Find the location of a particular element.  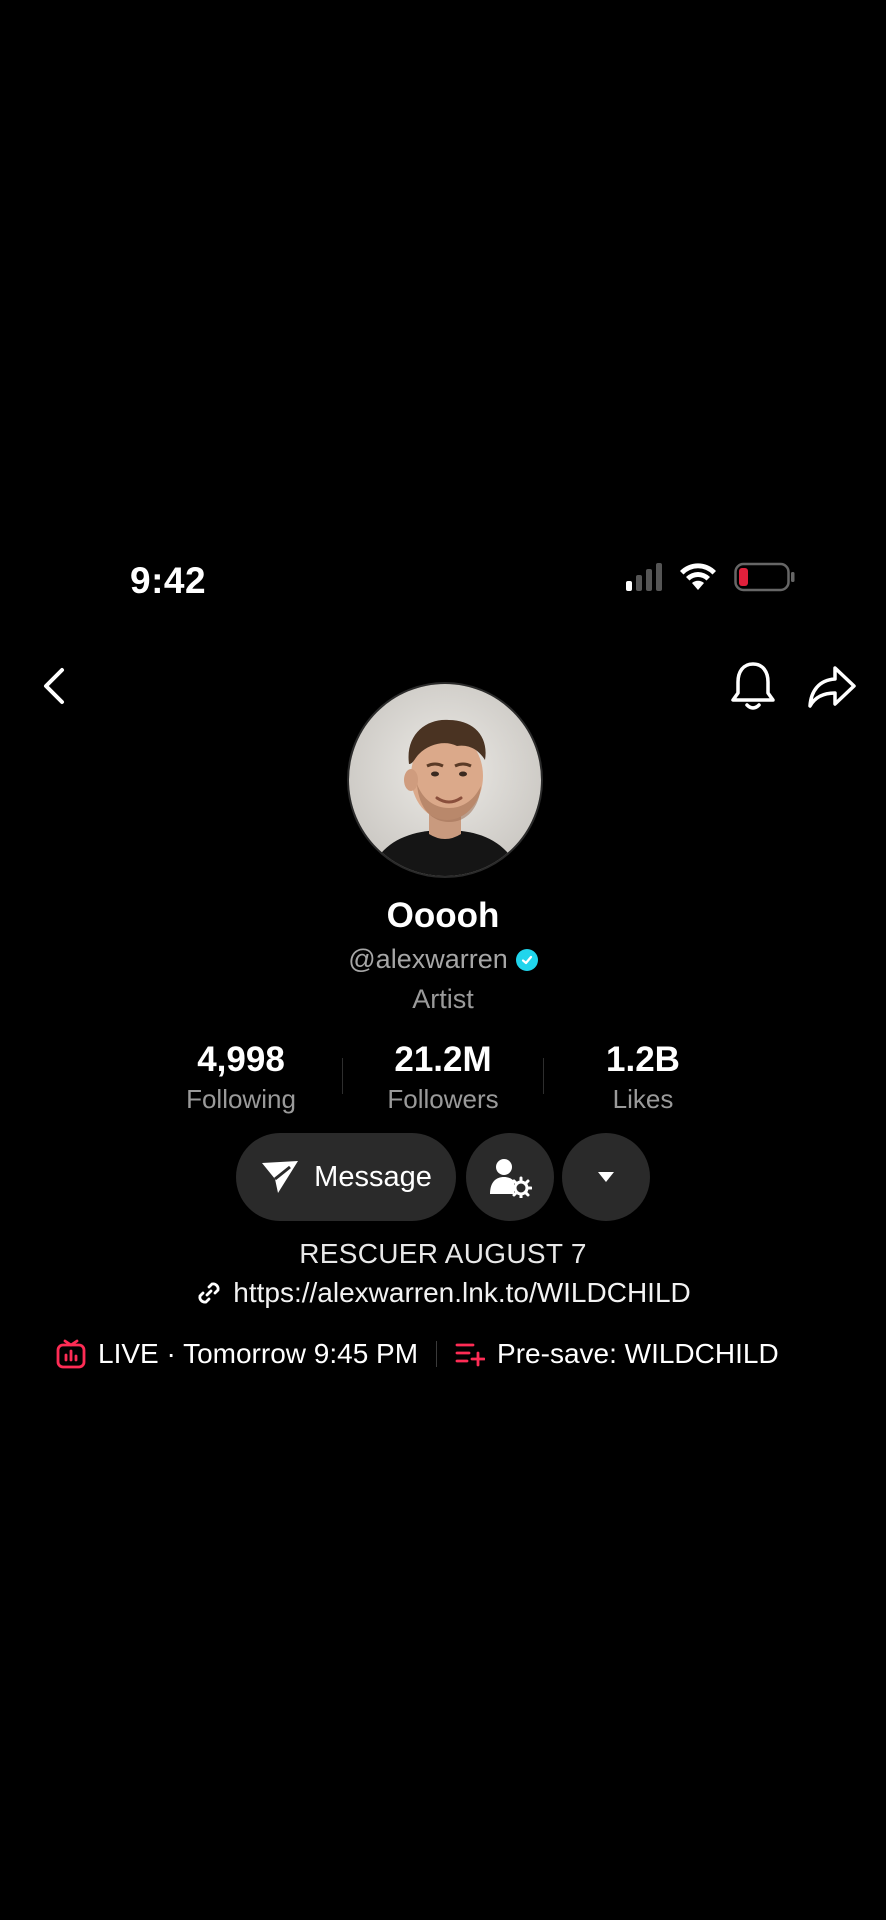

status-icons is located at coordinates (711, 577).